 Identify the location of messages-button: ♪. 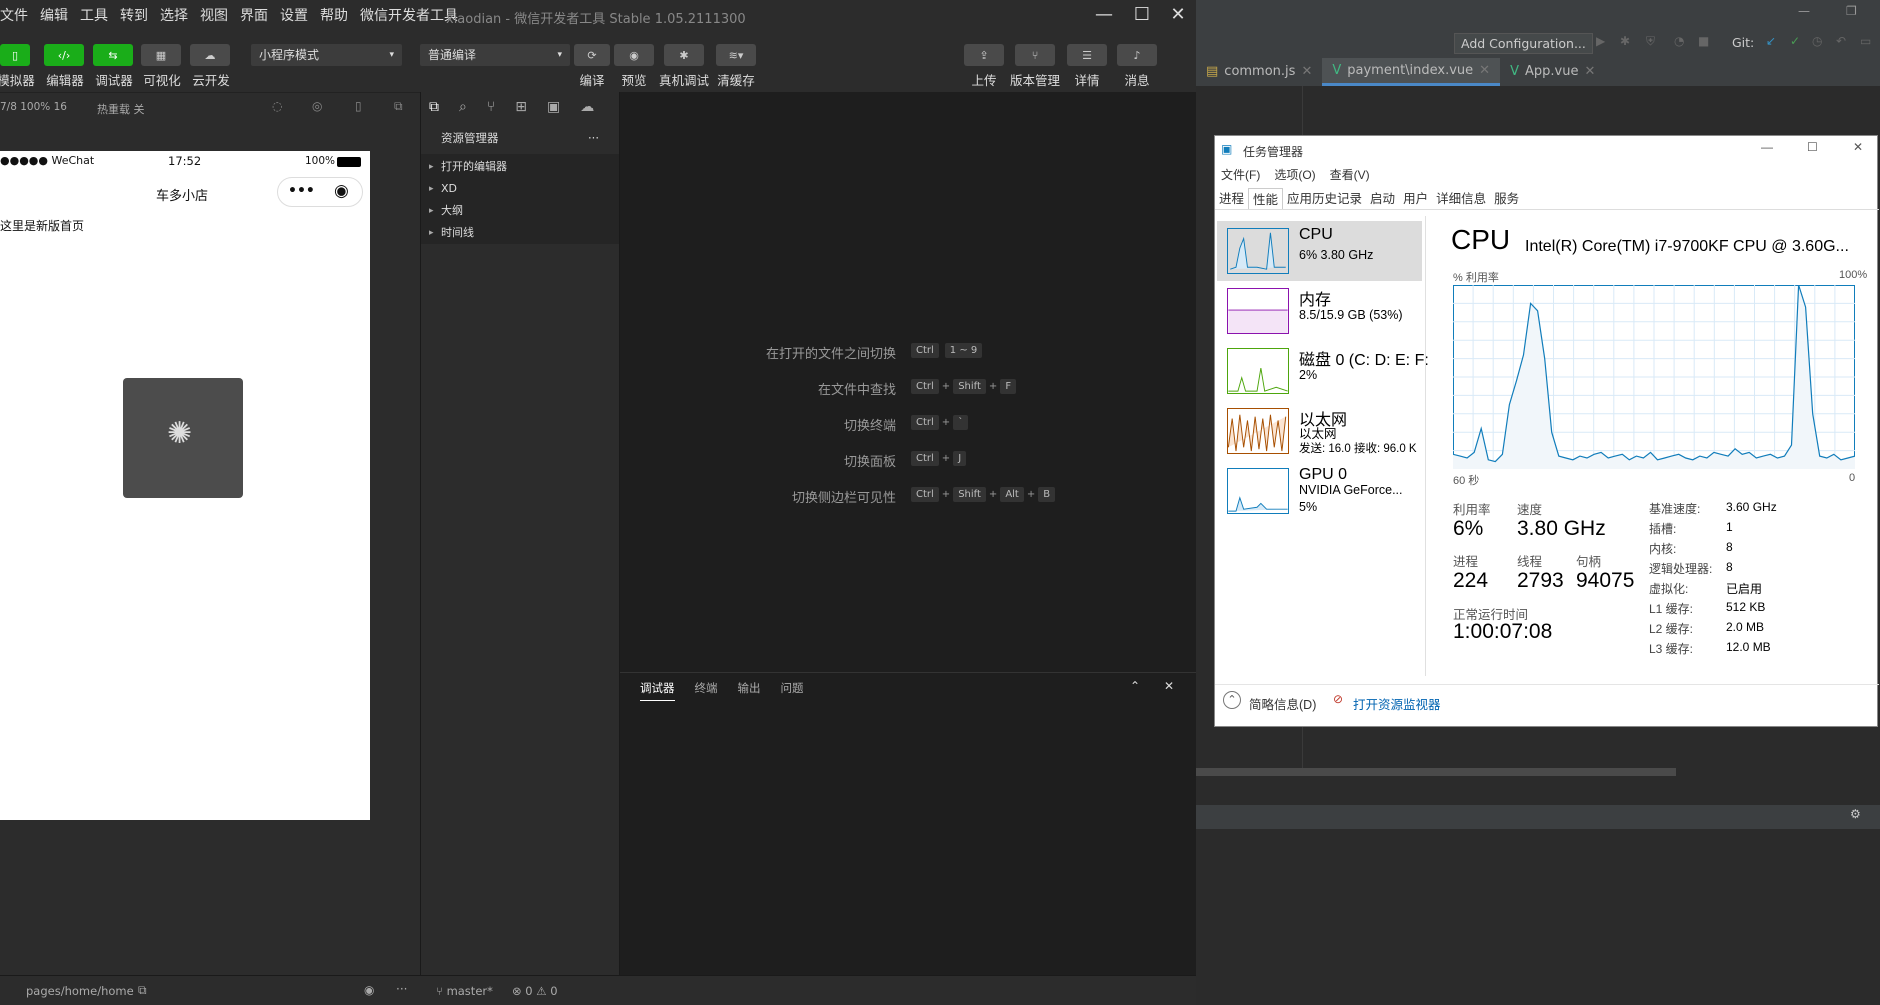
(1137, 55).